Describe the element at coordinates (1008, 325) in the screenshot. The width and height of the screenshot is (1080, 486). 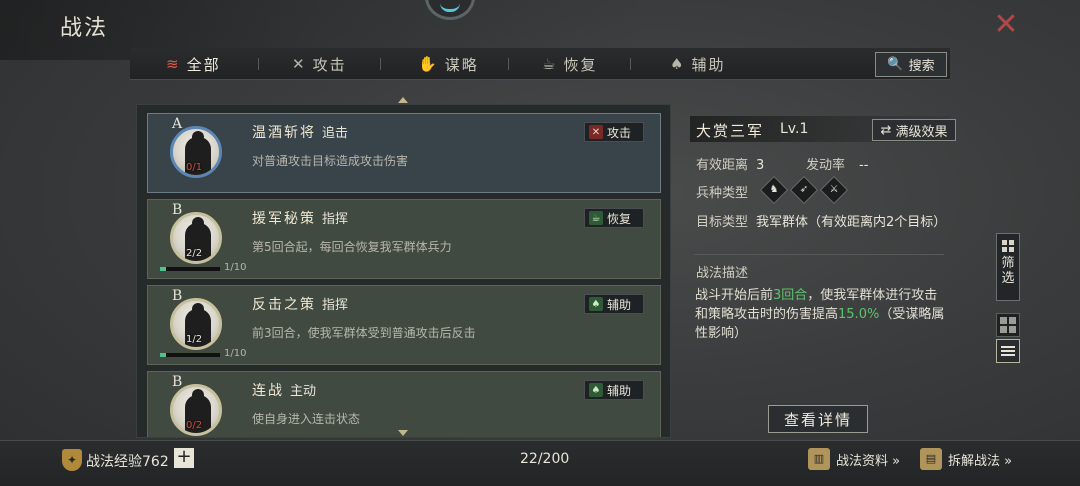
I see `grid-view-icon` at that location.